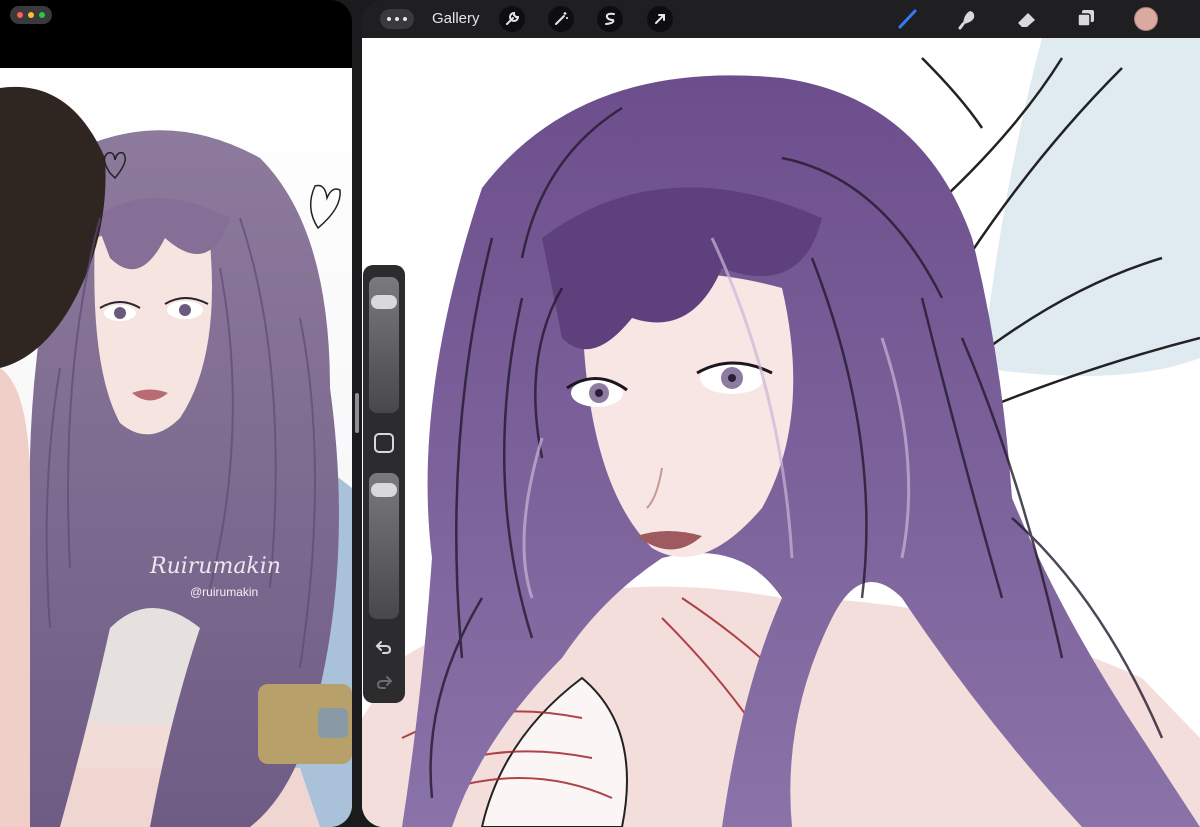  What do you see at coordinates (561, 19) in the screenshot?
I see `magic-wand-icon` at bounding box center [561, 19].